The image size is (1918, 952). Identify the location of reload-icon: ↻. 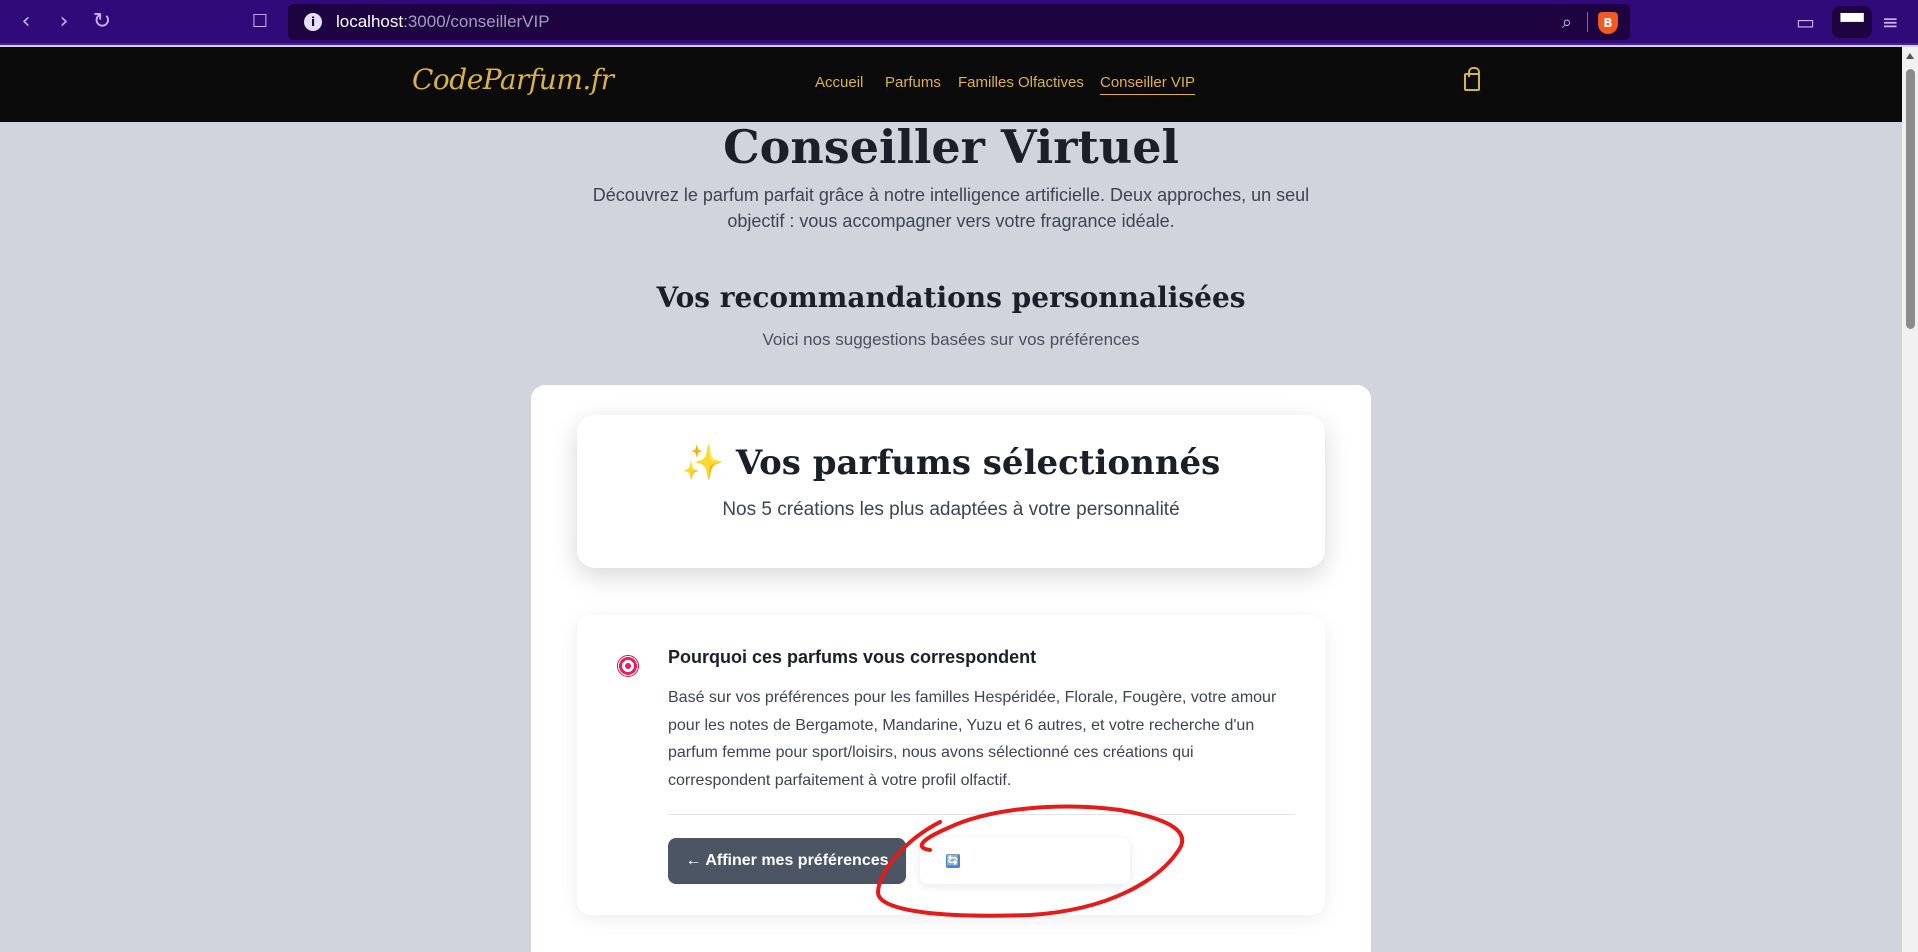
(102, 22).